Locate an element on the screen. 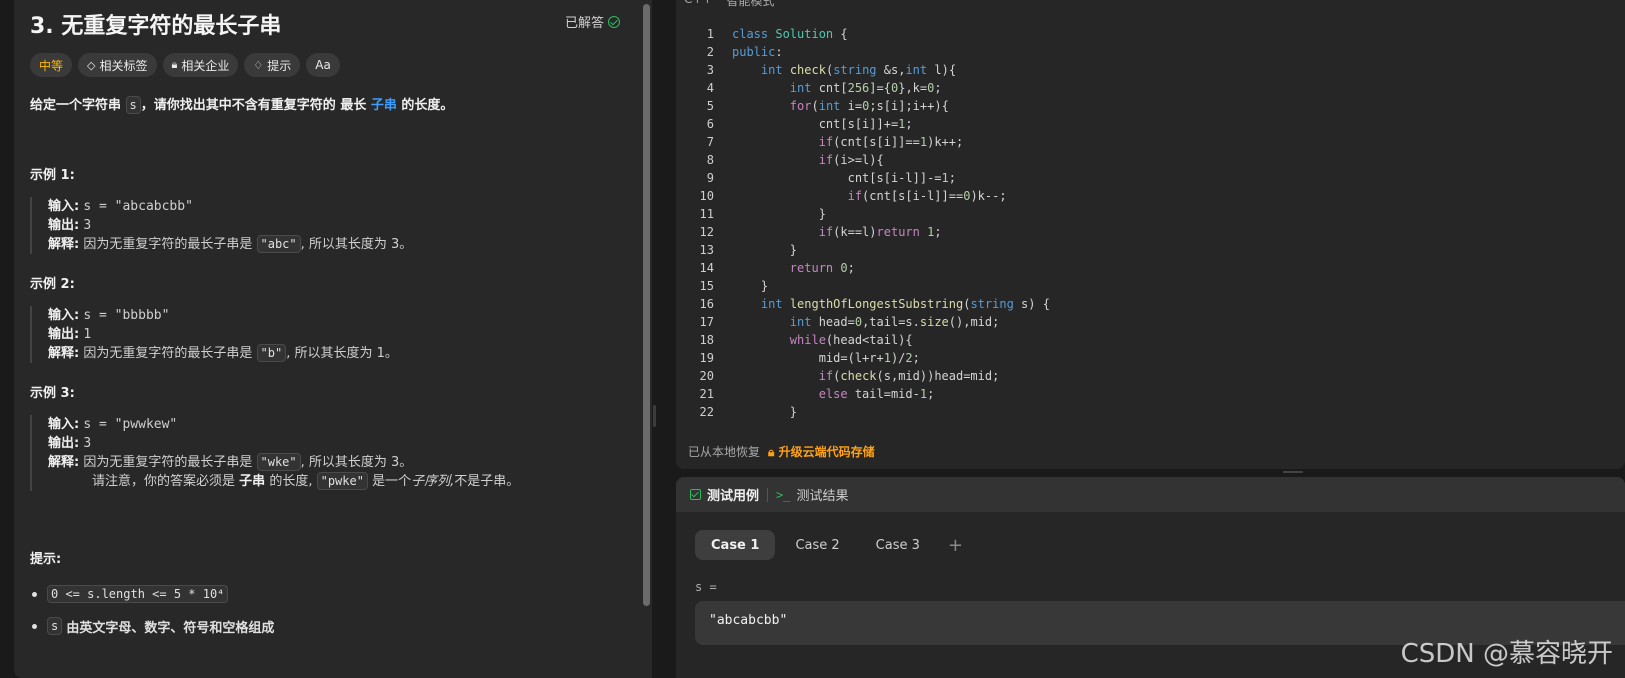 This screenshot has width=1625, height=678. case-tab-1: Case 1 is located at coordinates (735, 545).